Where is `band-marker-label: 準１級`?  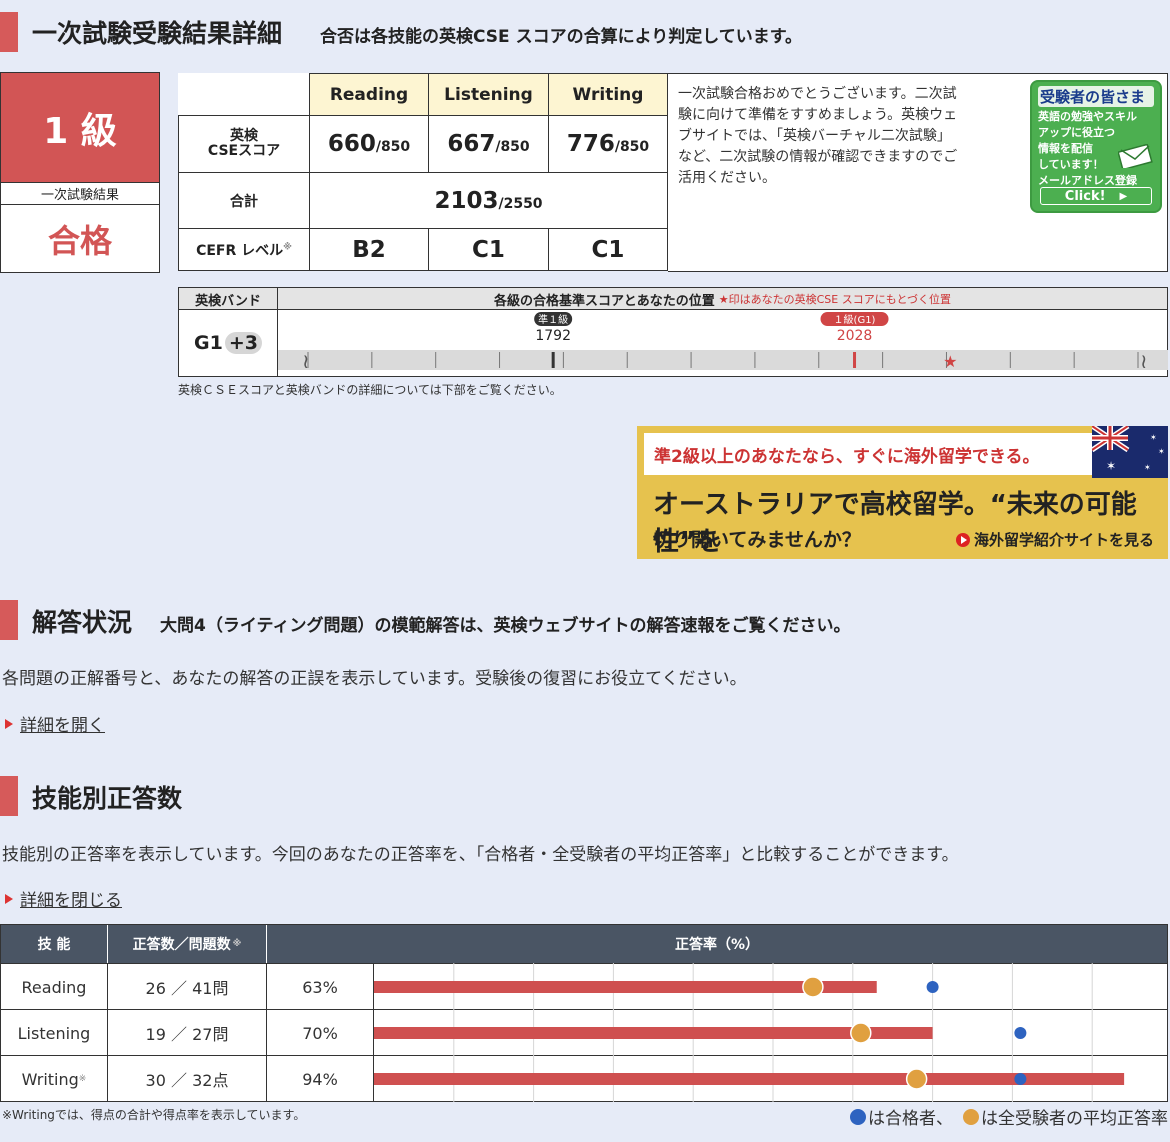
band-marker-label: 準１級 is located at coordinates (553, 319).